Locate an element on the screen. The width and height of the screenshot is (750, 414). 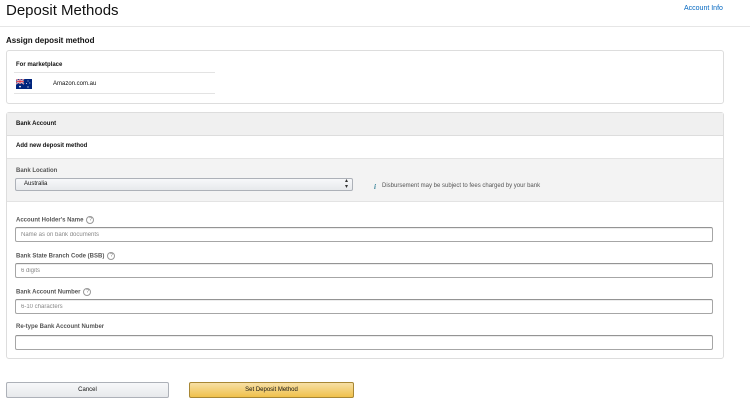
marketplace-label: For marketplace is located at coordinates (39, 65).